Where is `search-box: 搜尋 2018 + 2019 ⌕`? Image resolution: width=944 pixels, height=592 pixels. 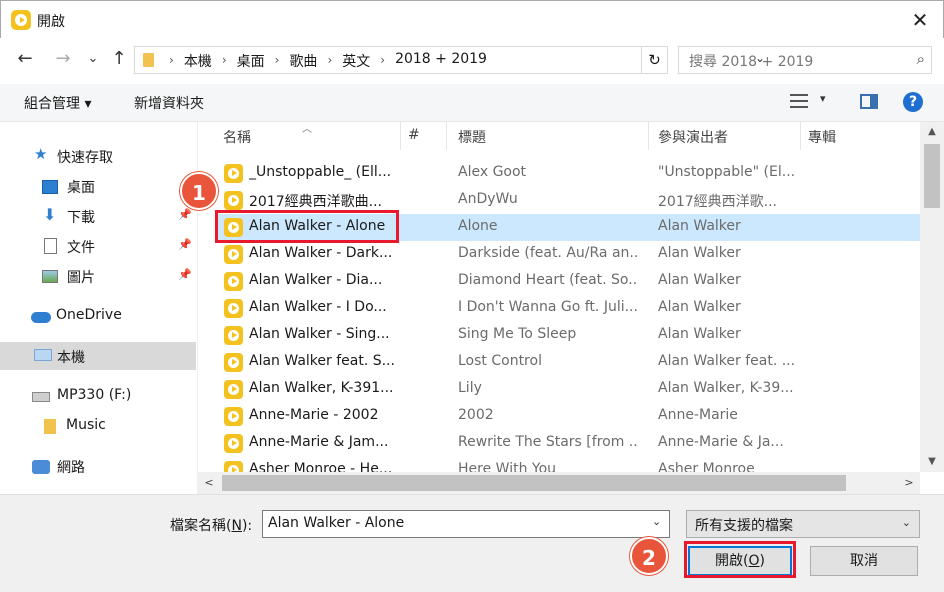 search-box: 搜尋 2018 + 2019 ⌕ is located at coordinates (805, 60).